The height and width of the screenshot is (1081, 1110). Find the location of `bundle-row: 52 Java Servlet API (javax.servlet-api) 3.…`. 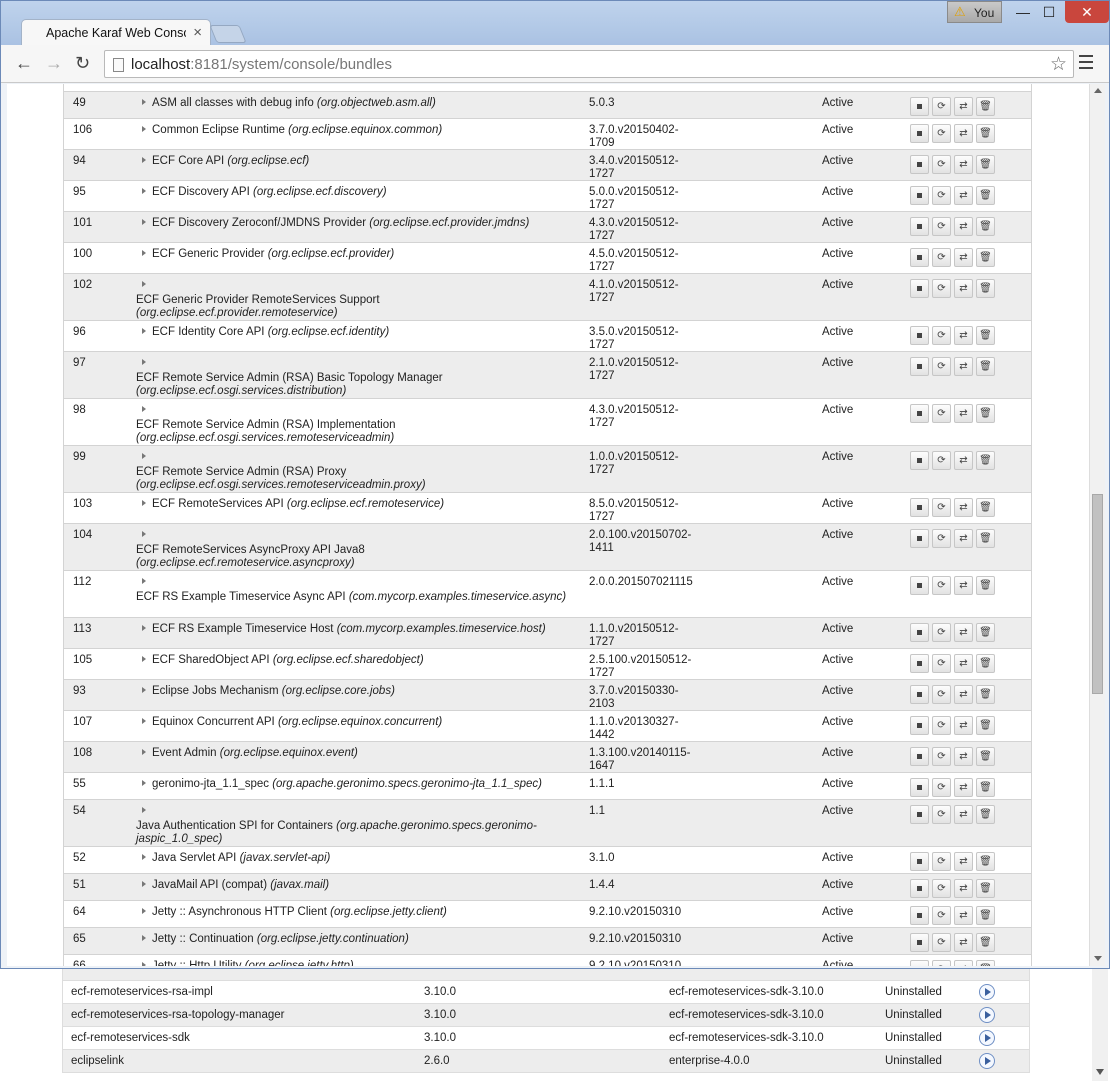

bundle-row: 52 Java Servlet API (javax.servlet-api) 3.… is located at coordinates (547, 860).